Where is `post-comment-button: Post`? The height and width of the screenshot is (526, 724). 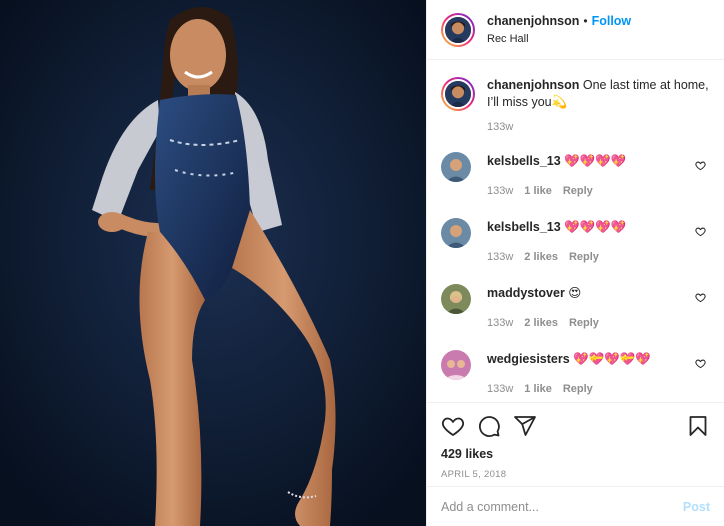
post-comment-button: Post is located at coordinates (696, 507).